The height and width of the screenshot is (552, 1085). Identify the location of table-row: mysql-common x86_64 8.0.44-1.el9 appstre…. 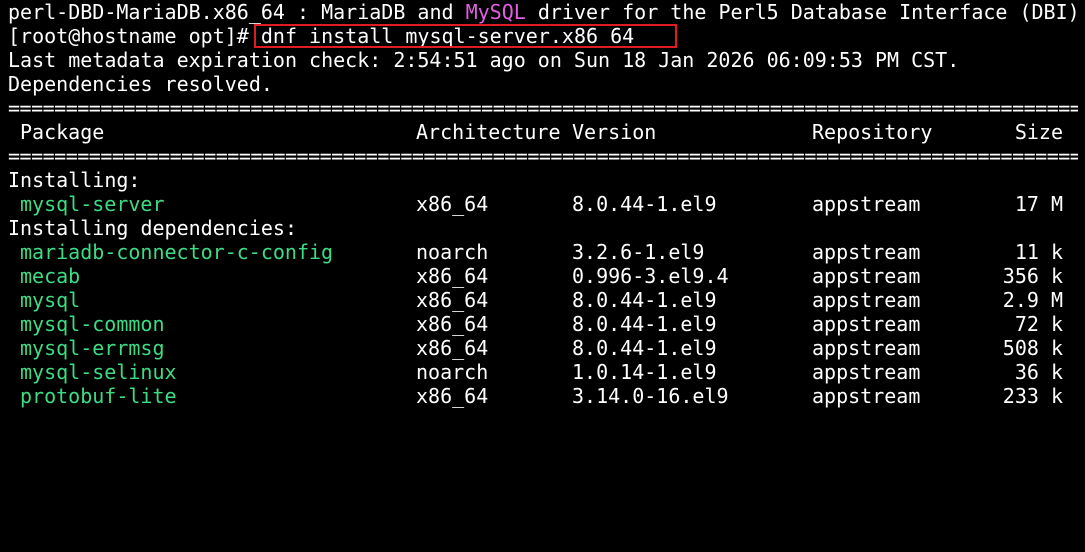
(543, 324).